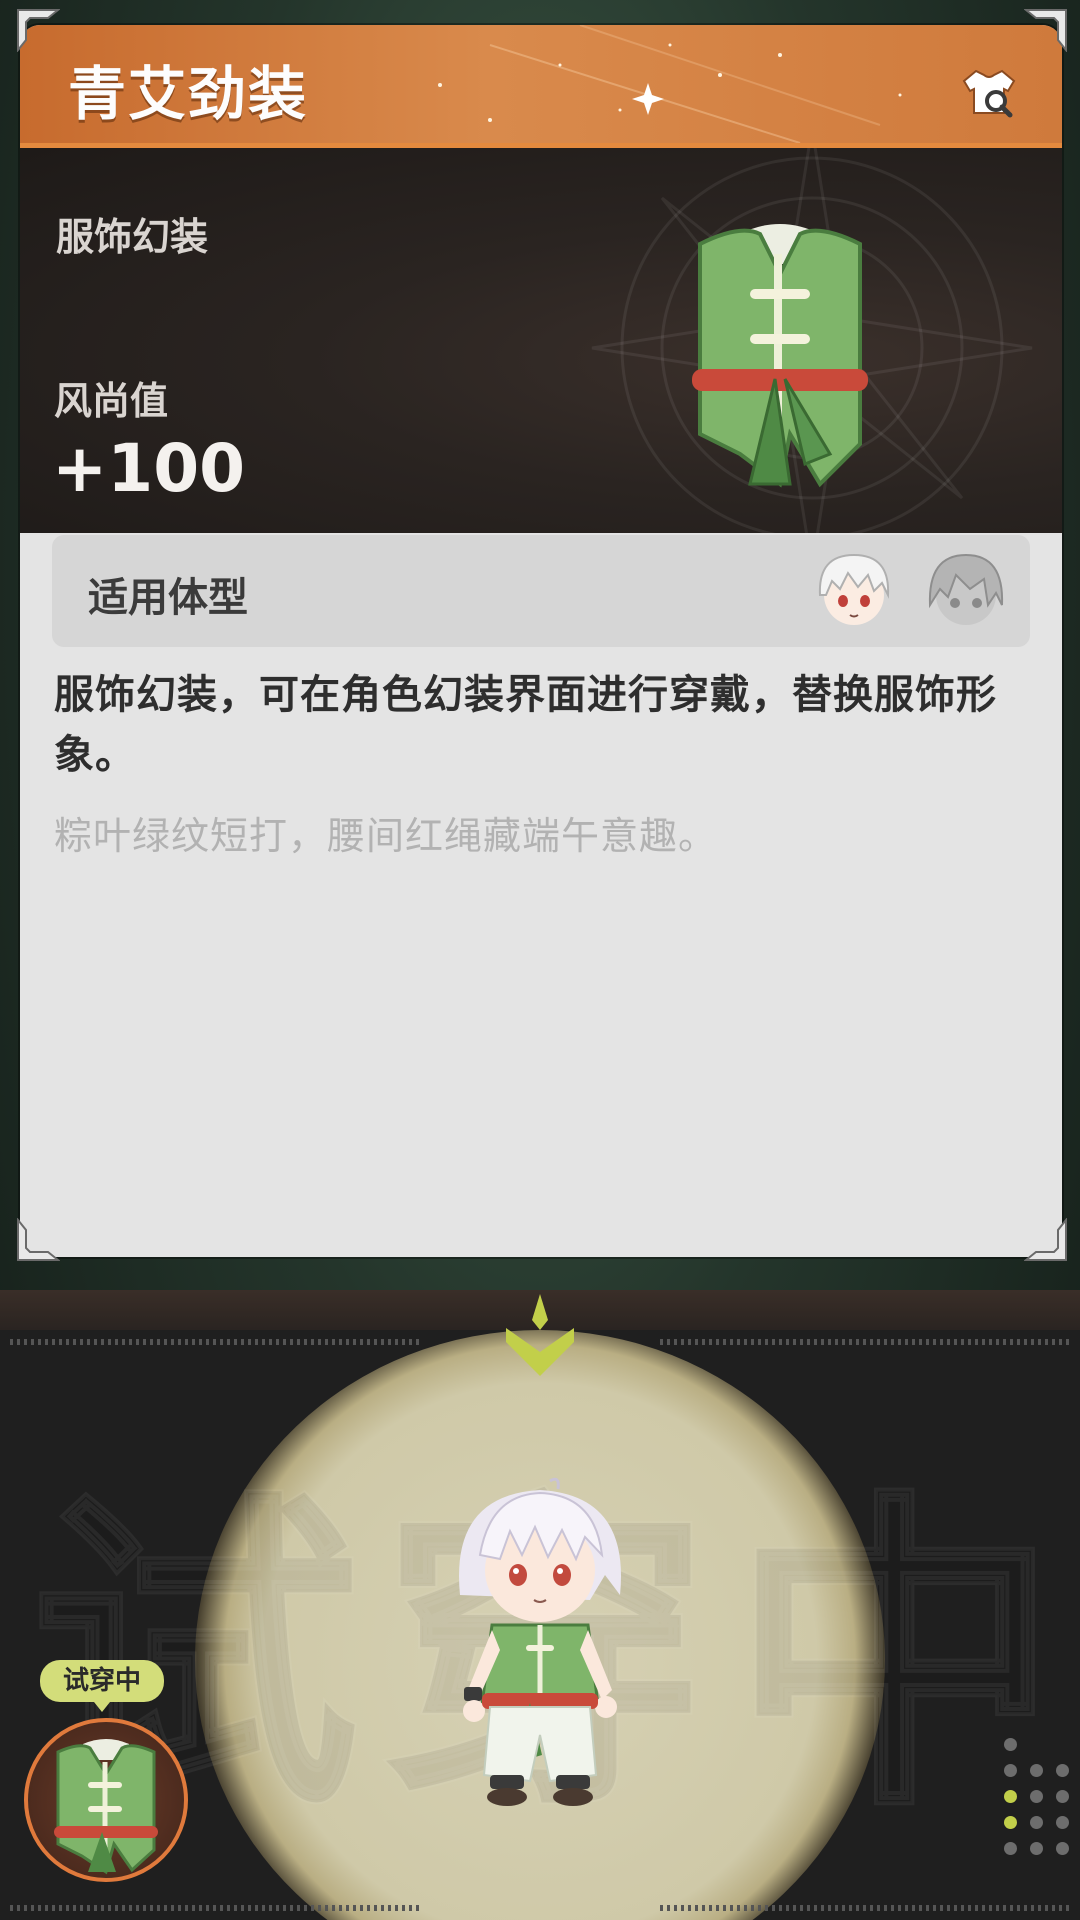 This screenshot has height=1920, width=1080. I want to click on item-title: 青艾劲装, so click(188, 94).